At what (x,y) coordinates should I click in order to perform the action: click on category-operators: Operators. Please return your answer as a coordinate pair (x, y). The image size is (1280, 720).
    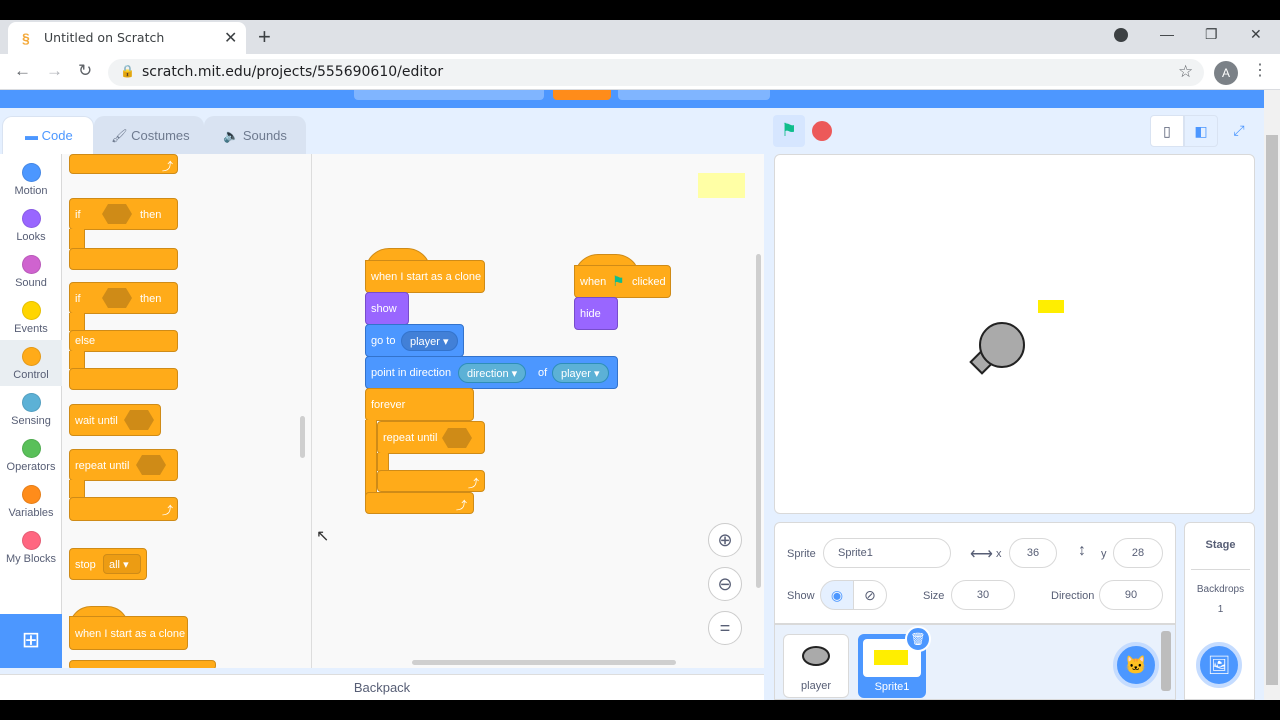
    Looking at the image, I should click on (31, 455).